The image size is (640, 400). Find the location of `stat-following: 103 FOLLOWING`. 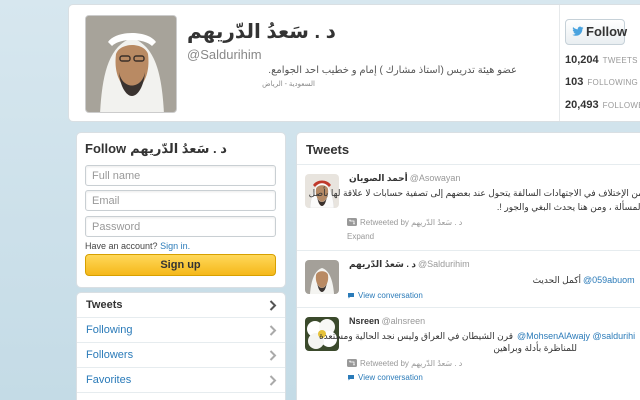

stat-following: 103 FOLLOWING is located at coordinates (602, 81).